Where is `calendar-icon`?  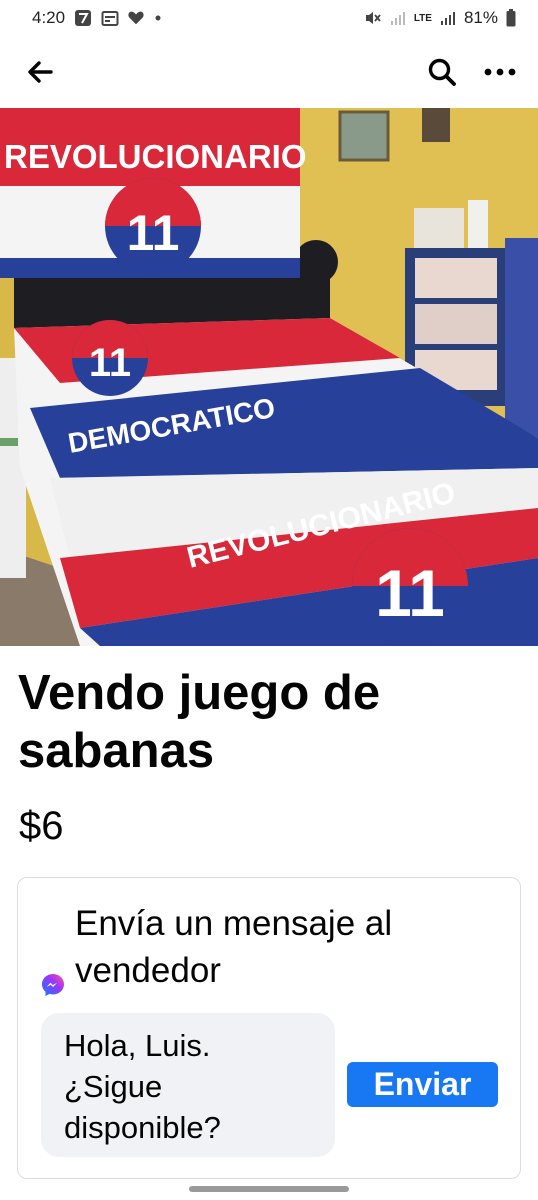 calendar-icon is located at coordinates (110, 18).